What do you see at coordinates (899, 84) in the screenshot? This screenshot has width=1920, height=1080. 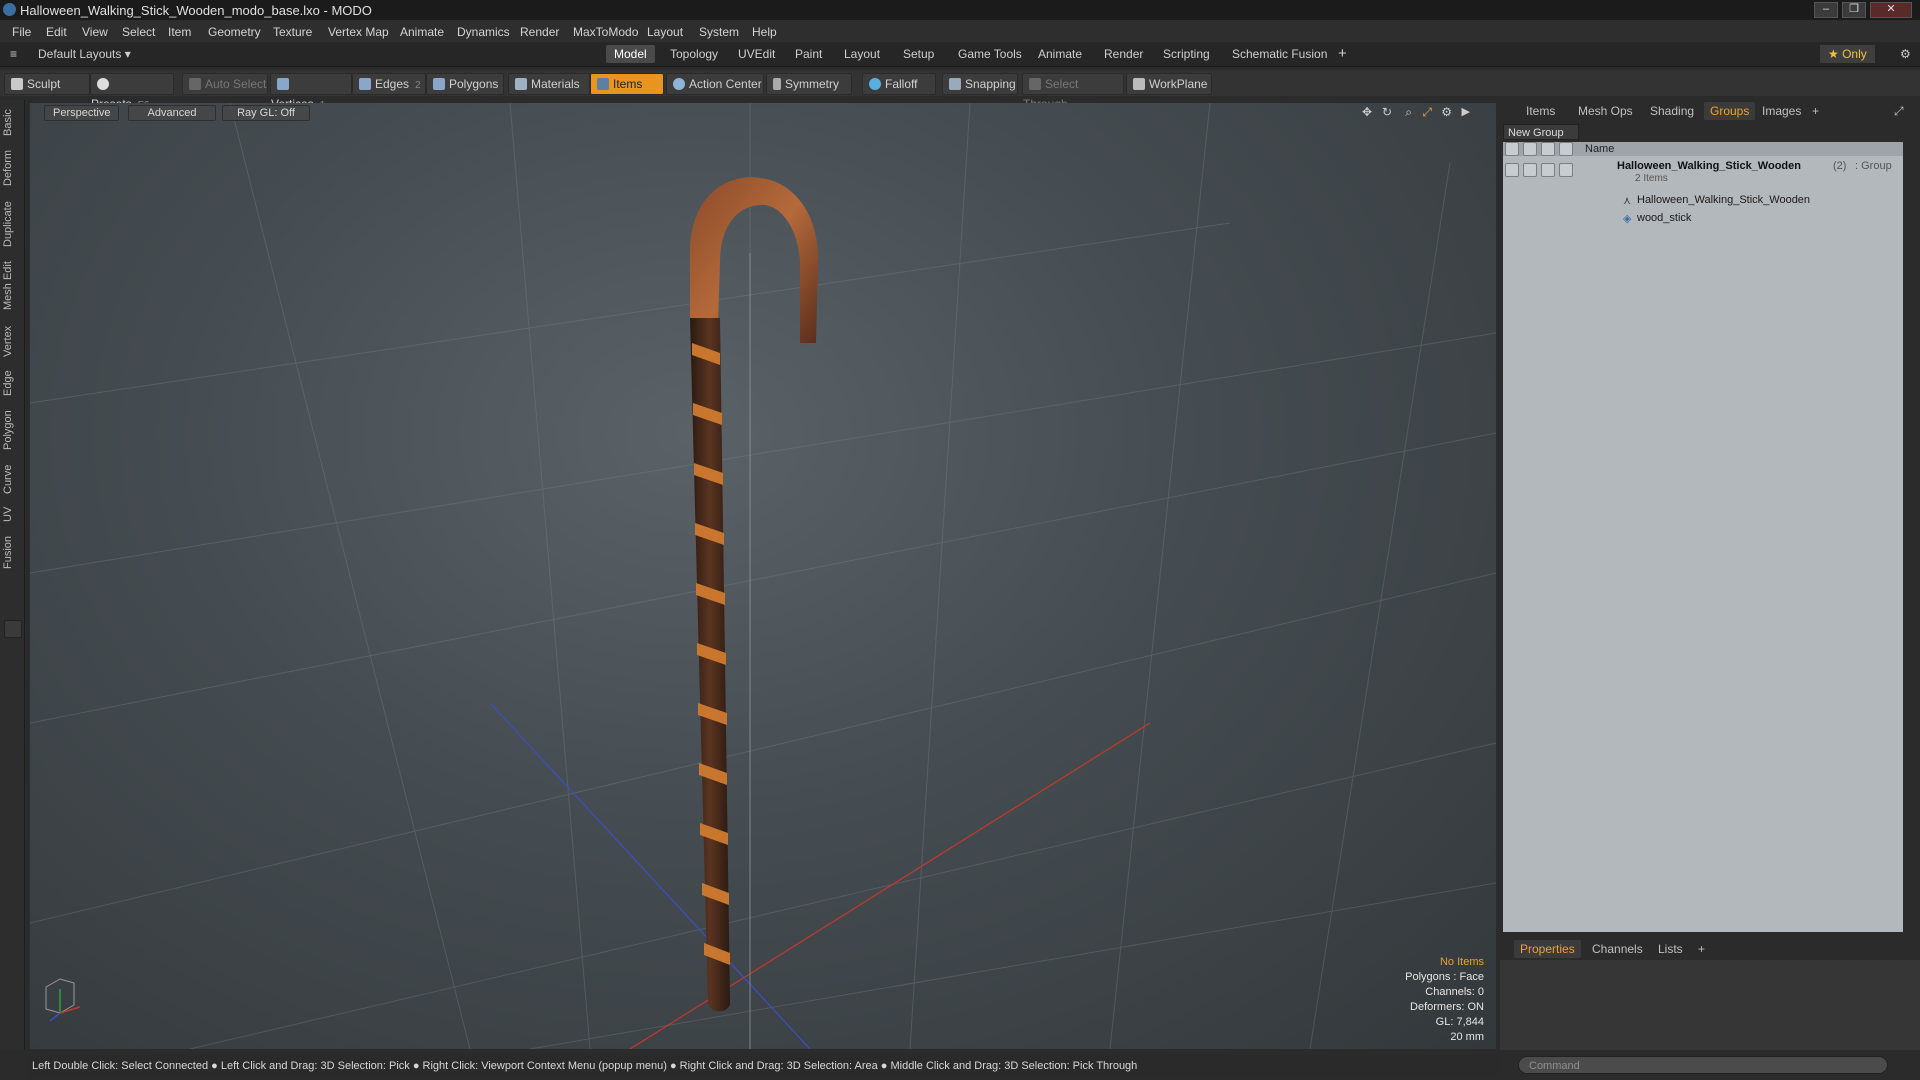 I see `falloff-button: Falloff` at bounding box center [899, 84].